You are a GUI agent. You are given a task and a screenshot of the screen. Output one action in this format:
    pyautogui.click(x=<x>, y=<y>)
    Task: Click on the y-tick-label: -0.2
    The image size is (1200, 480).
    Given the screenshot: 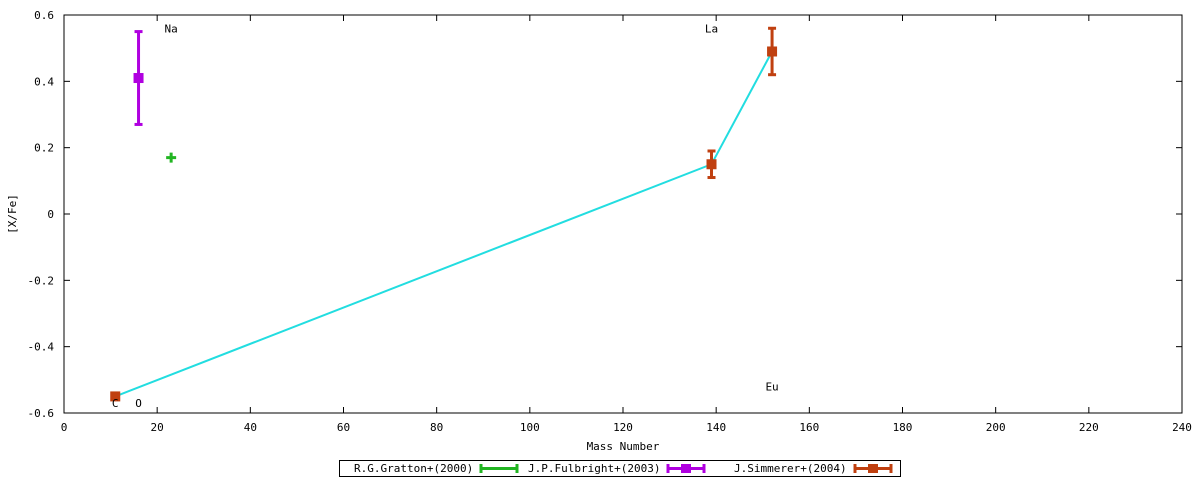 What is the action you would take?
    pyautogui.click(x=41, y=280)
    